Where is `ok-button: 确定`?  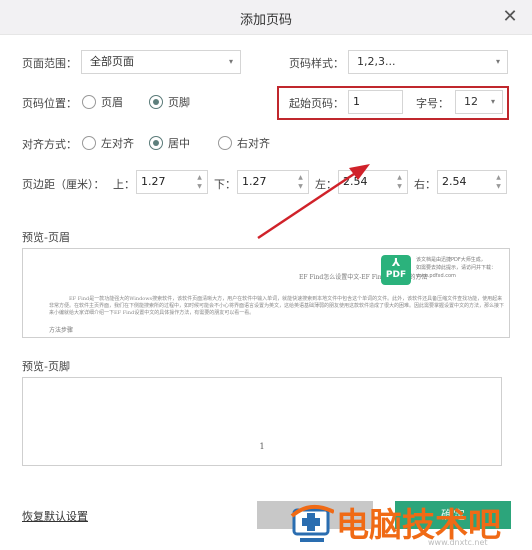
ok-button: 确定 is located at coordinates (453, 515).